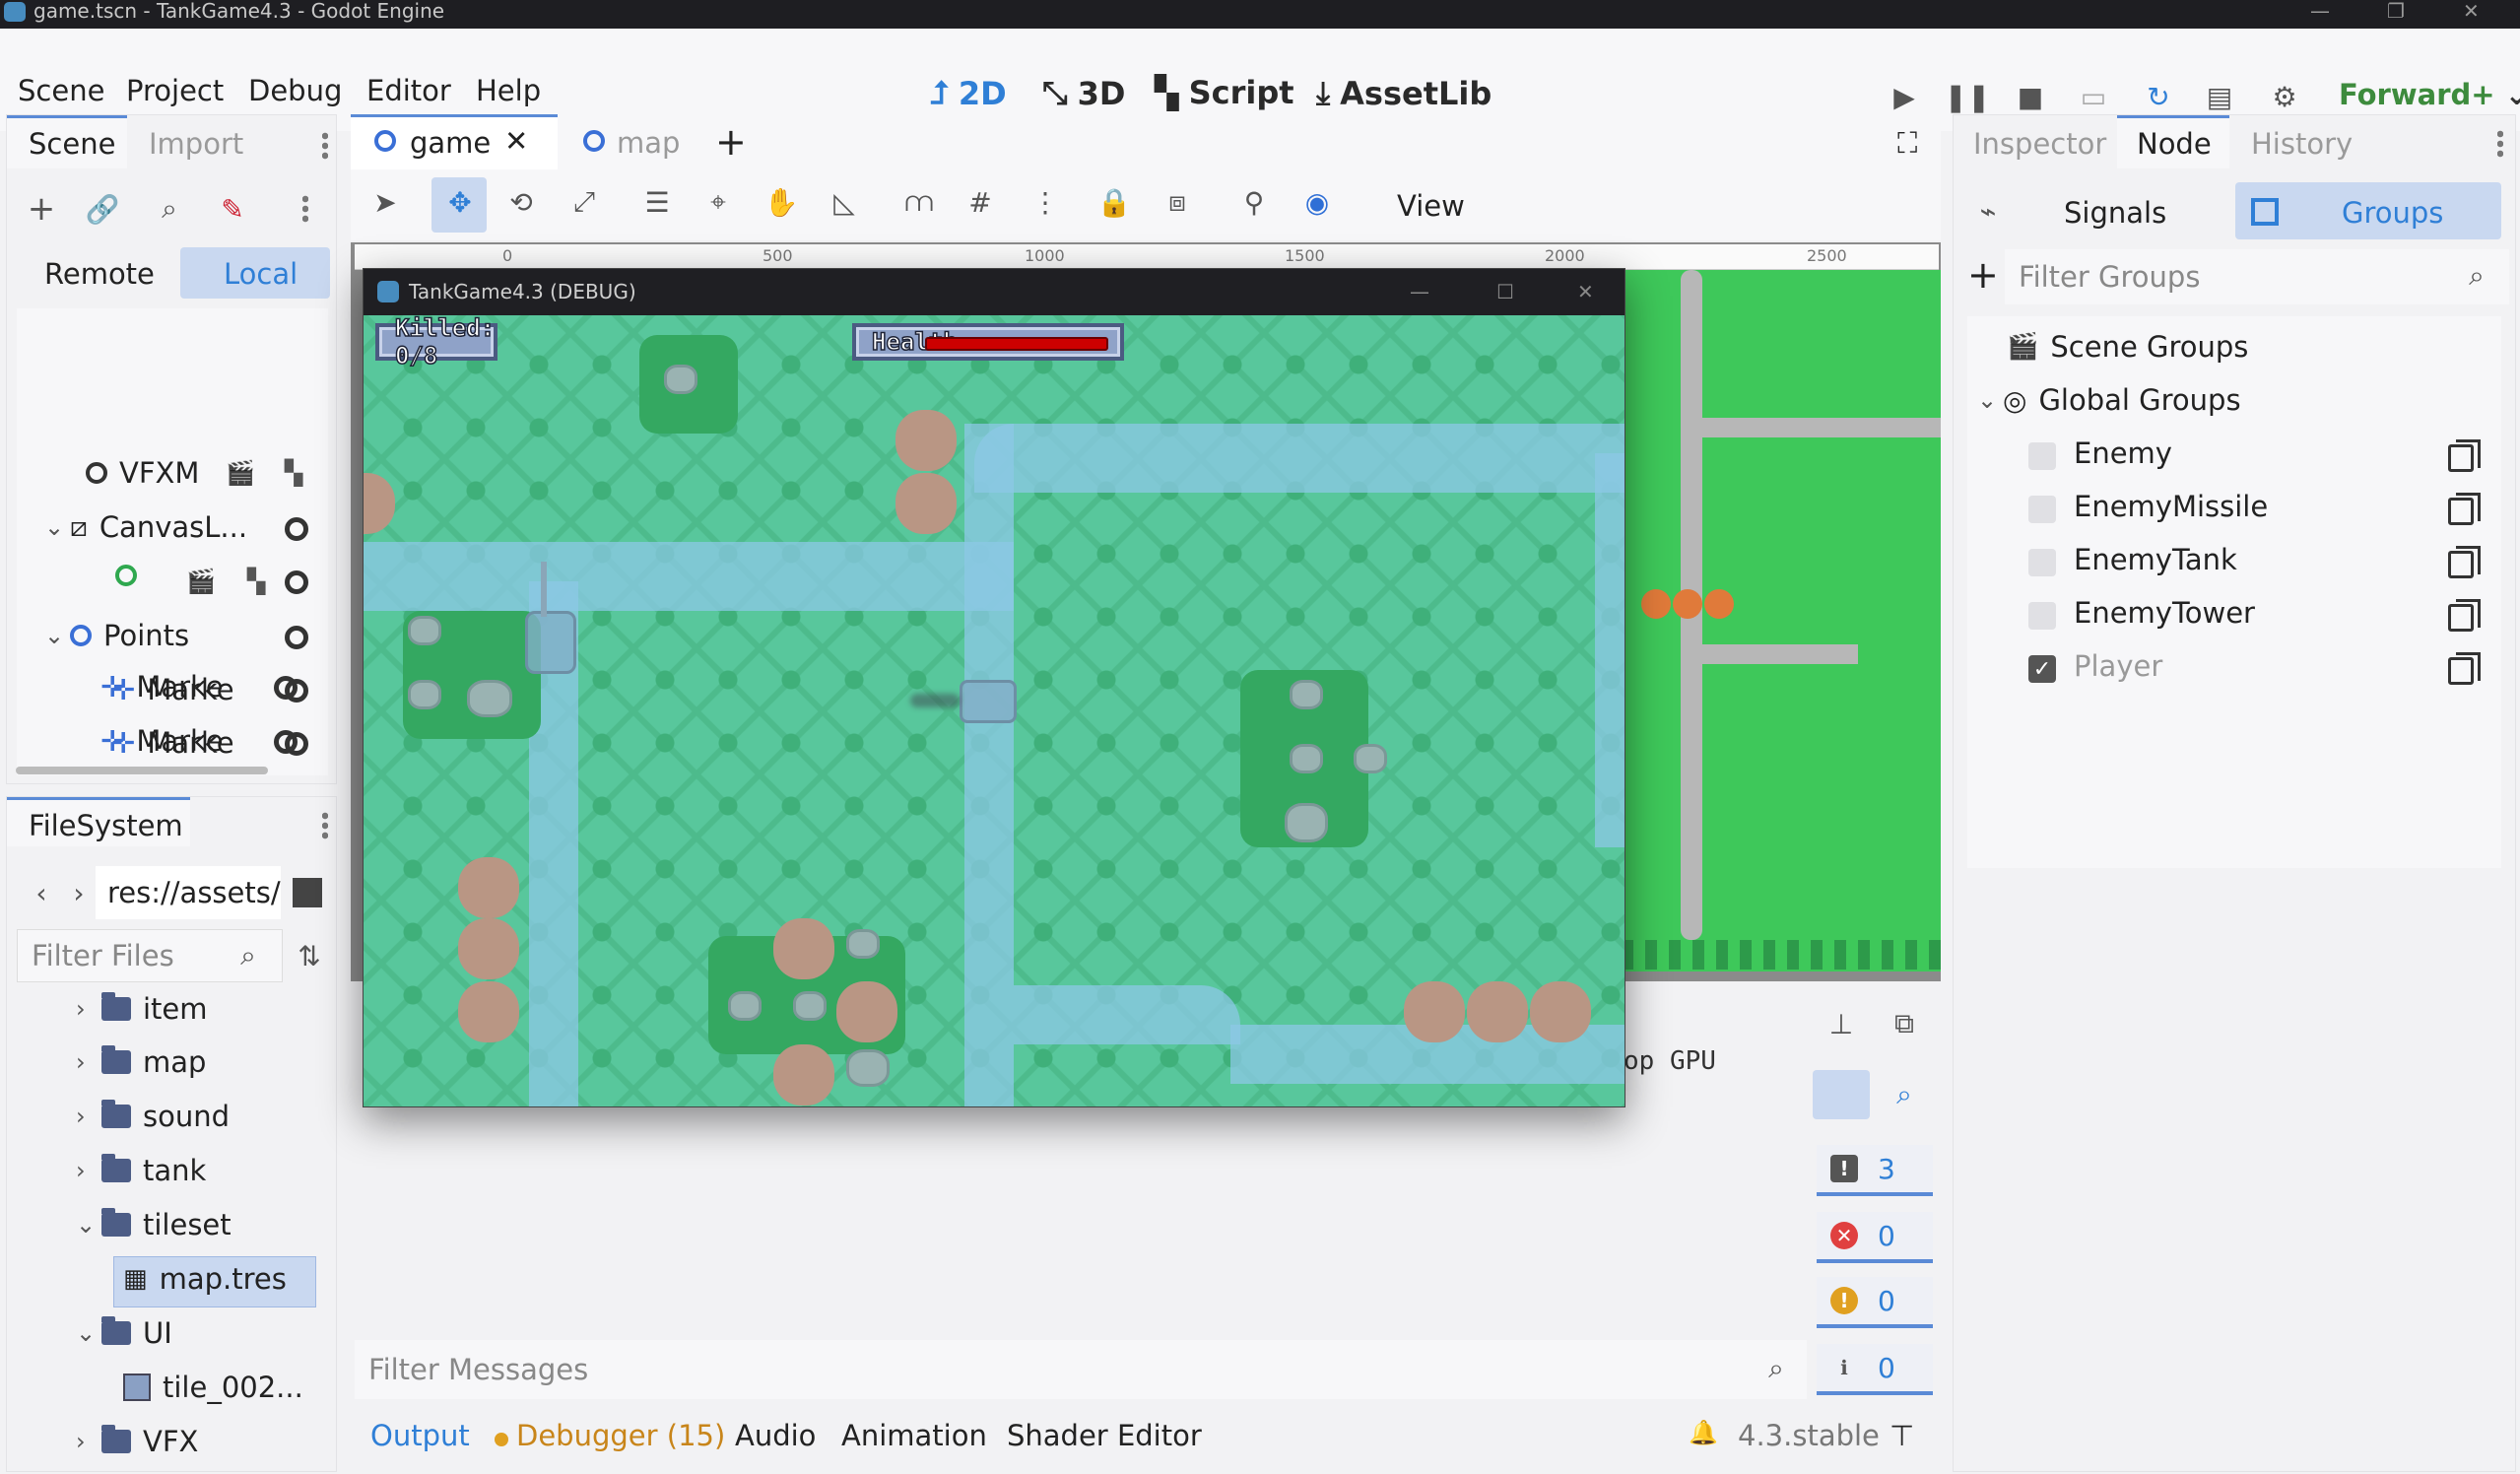 The image size is (2520, 1474). Describe the element at coordinates (124, 1333) in the screenshot. I see `fs-folder-ui: ⌄ UI` at that location.